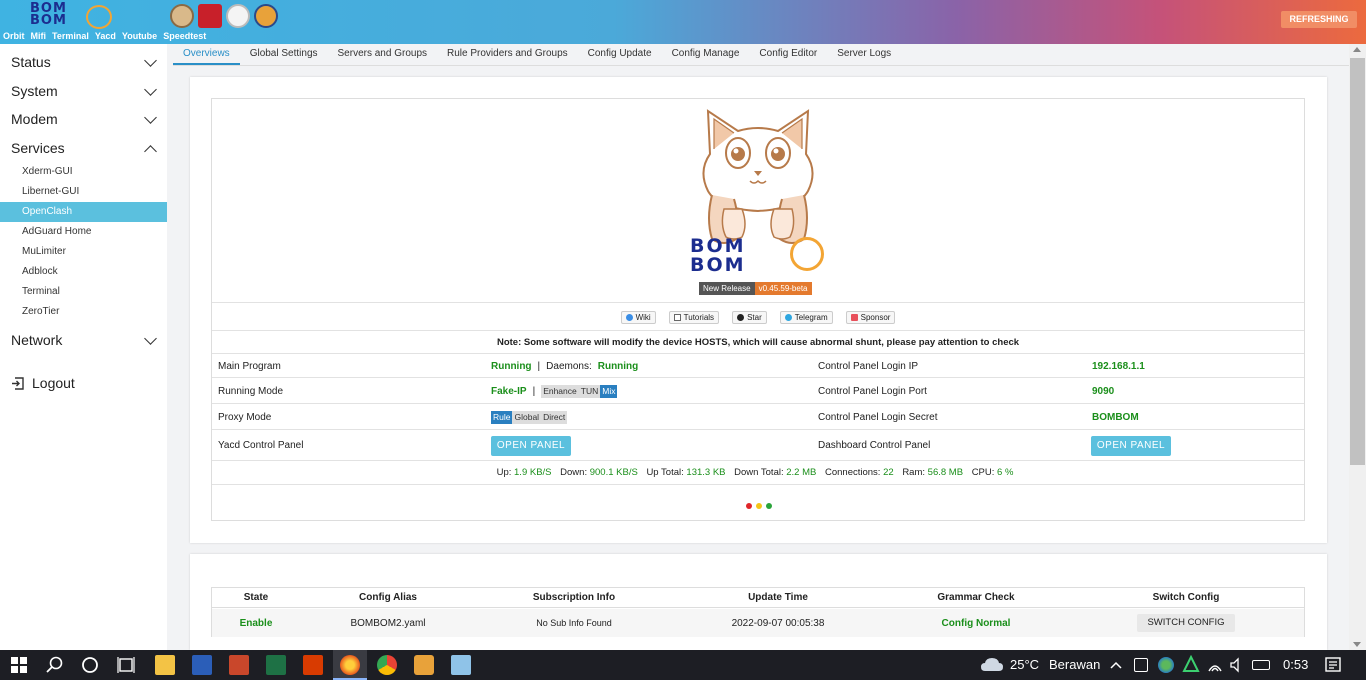  Describe the element at coordinates (83, 62) in the screenshot. I see `sidebar-item-status: Status` at that location.